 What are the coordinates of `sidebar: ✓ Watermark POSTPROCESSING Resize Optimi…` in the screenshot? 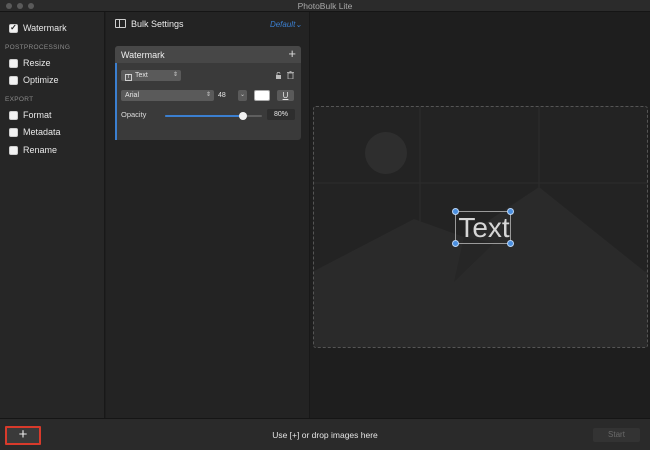 It's located at (52, 215).